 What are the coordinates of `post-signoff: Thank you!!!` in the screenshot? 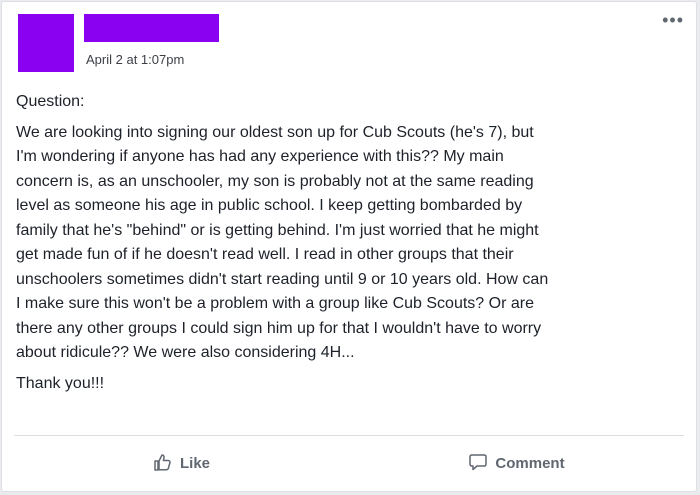 It's located at (60, 383).